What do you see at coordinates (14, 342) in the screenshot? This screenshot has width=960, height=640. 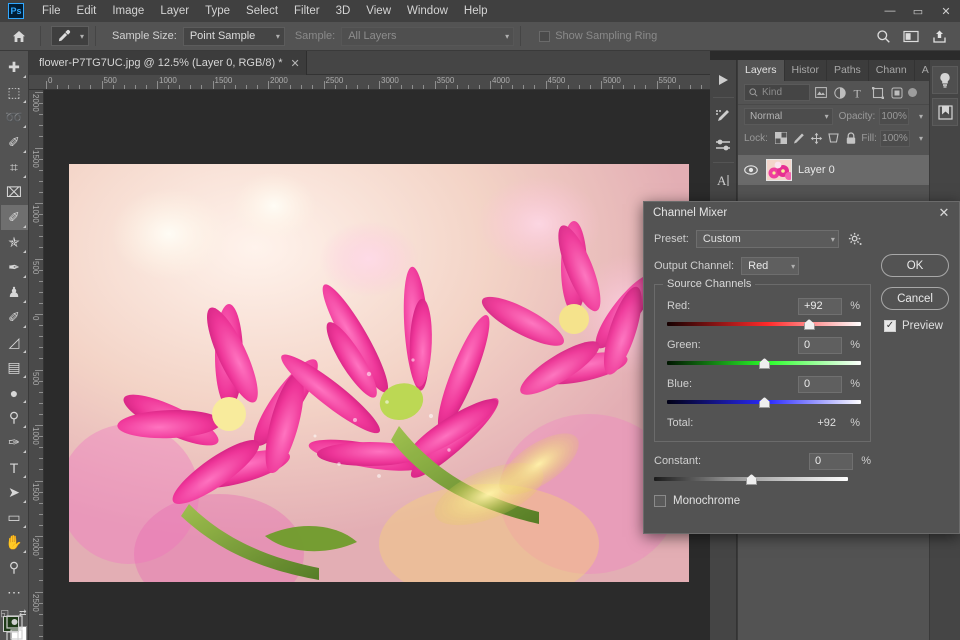 I see `eraser-tool: ◿` at bounding box center [14, 342].